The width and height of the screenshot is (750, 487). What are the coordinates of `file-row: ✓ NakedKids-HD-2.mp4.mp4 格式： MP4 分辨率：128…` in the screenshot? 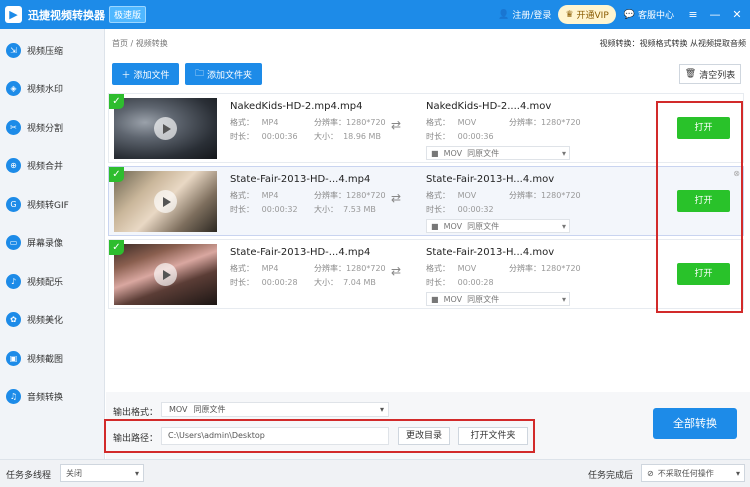 It's located at (426, 128).